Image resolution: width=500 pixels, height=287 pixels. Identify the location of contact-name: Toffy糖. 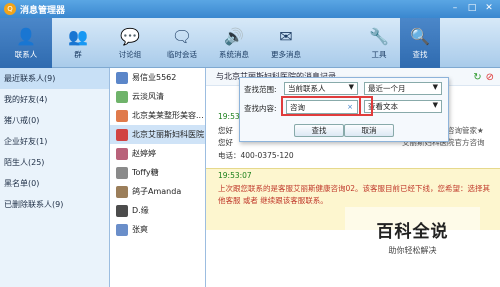
(145, 172).